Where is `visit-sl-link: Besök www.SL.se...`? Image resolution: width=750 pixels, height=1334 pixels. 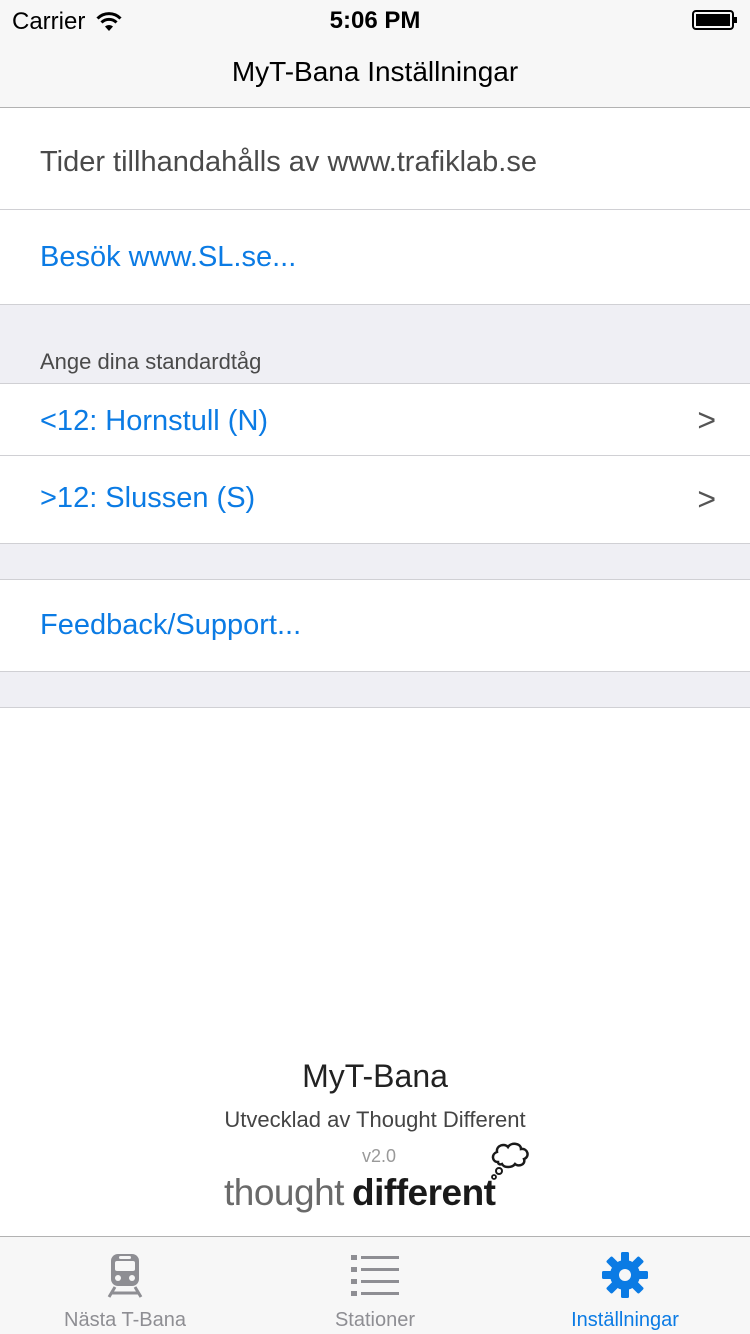
visit-sl-link: Besök www.SL.se... is located at coordinates (168, 257).